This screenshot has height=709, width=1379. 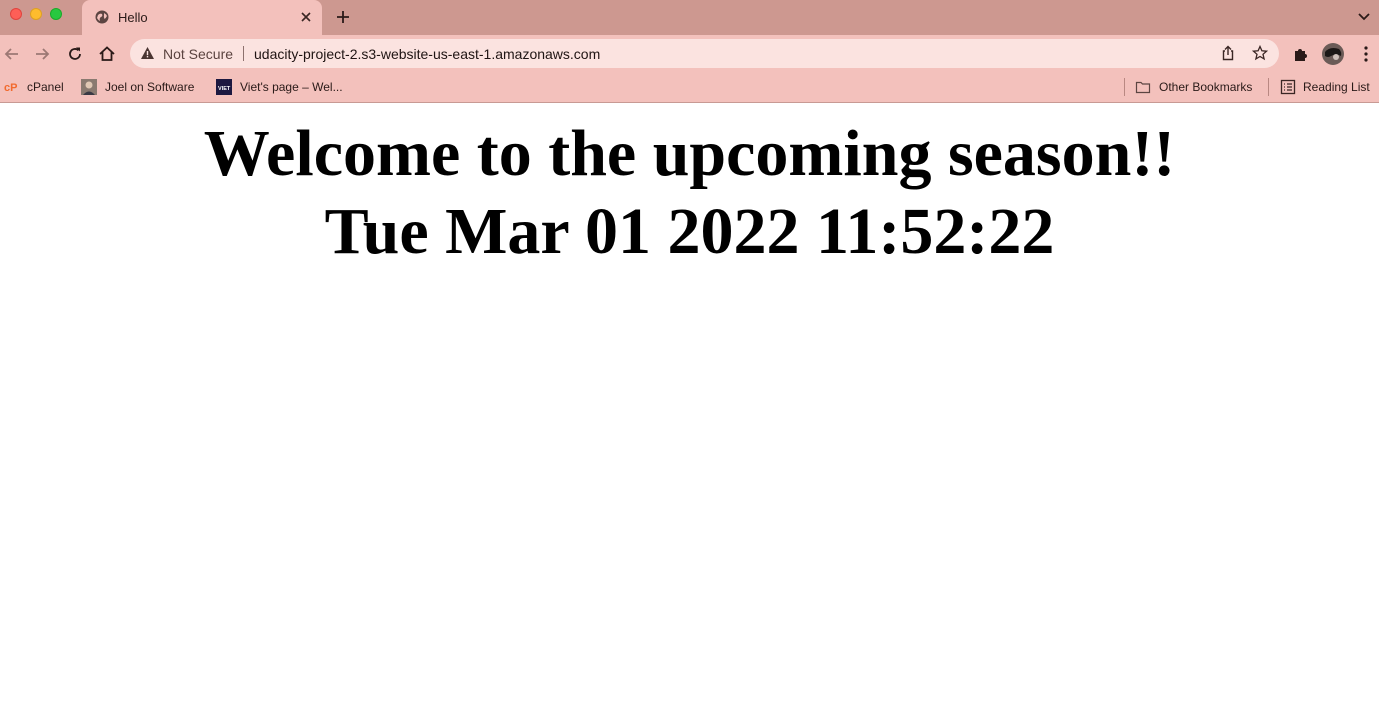 What do you see at coordinates (689, 231) in the screenshot?
I see `date-time-text: Tue Mar 01 2022 11:52:22` at bounding box center [689, 231].